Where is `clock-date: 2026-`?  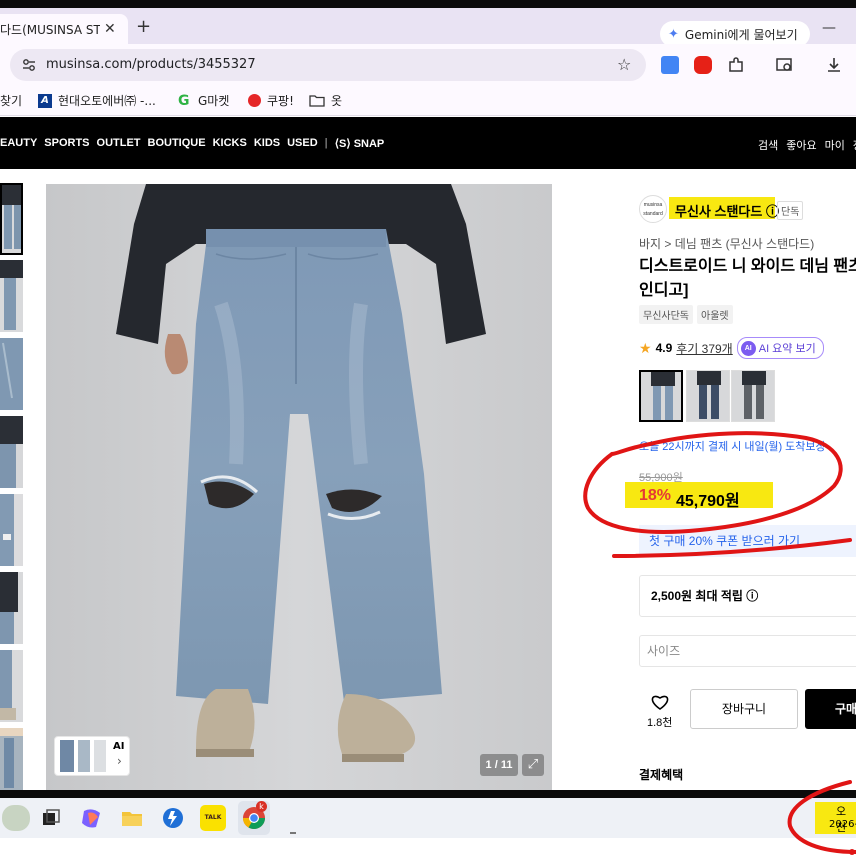 clock-date: 2026- is located at coordinates (842, 824).